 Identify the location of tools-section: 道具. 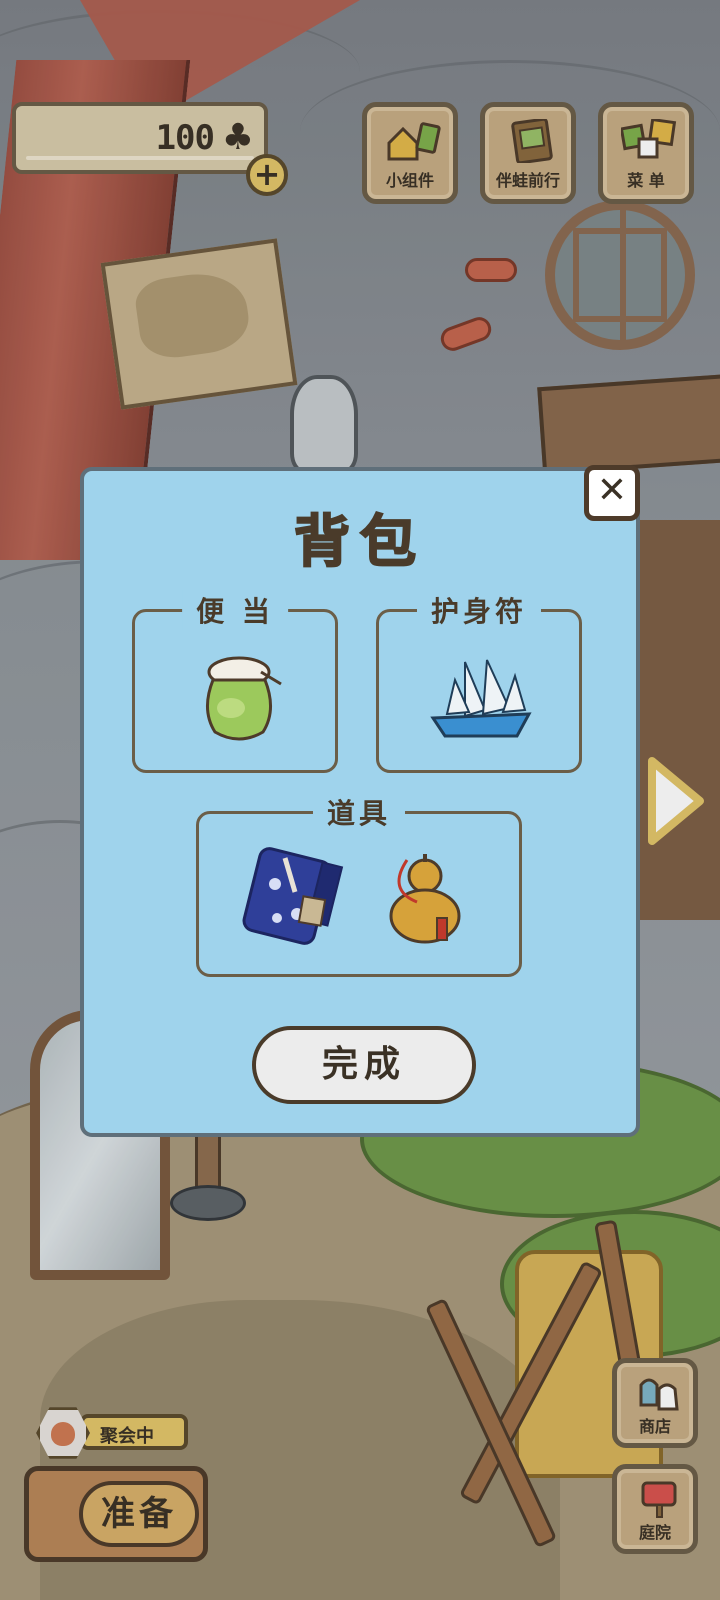
(359, 884).